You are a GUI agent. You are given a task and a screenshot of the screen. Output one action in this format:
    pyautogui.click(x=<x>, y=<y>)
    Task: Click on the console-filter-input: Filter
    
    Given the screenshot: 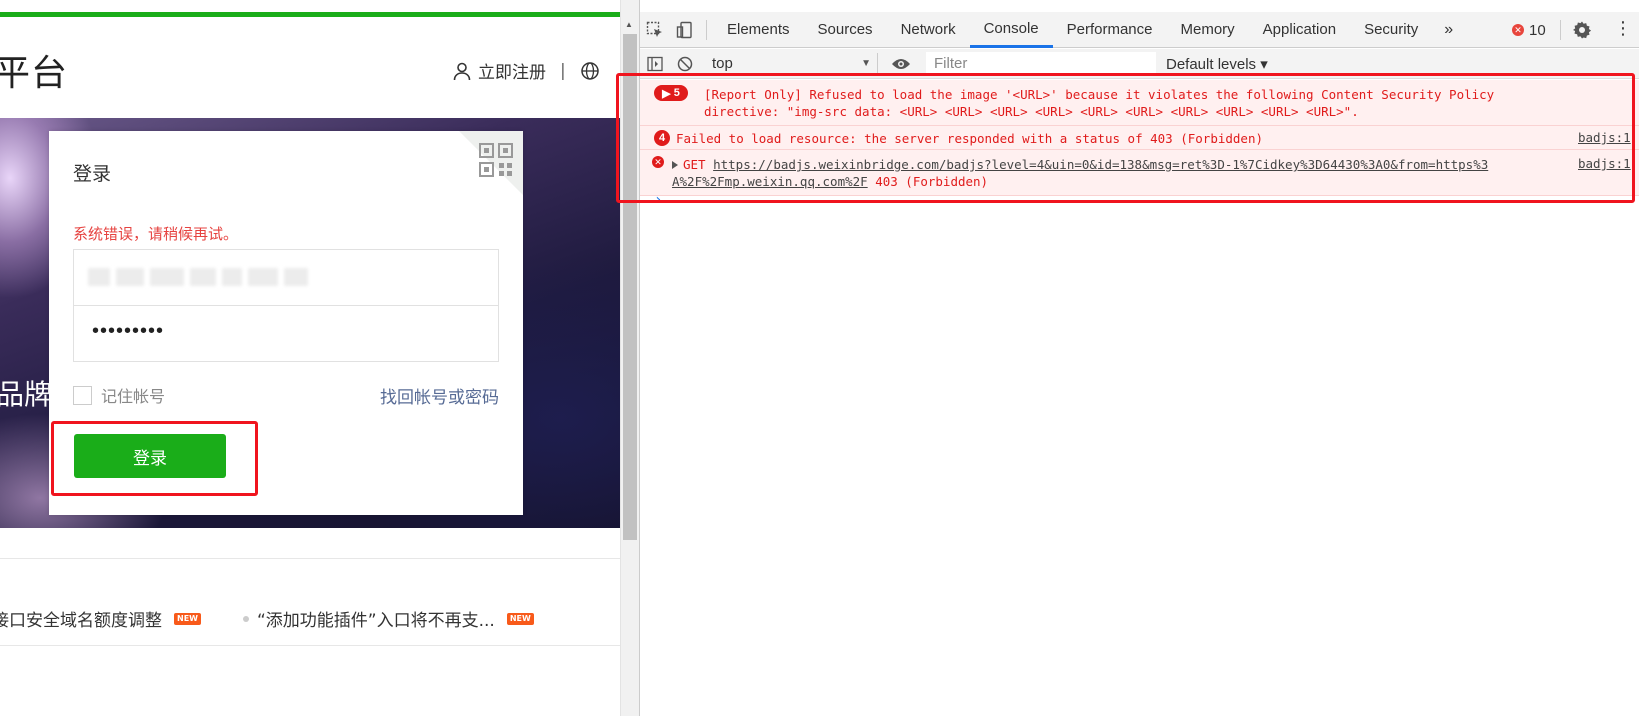 What is the action you would take?
    pyautogui.click(x=1041, y=63)
    